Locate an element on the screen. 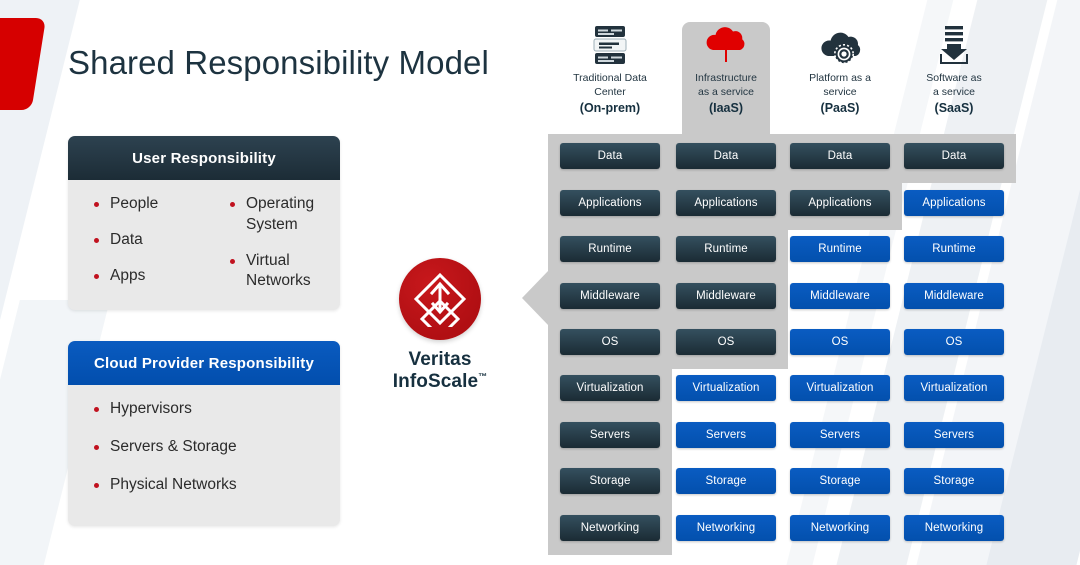 The height and width of the screenshot is (565, 1080). column-header-iaas: Infrastructure as a service (IaaS) is located at coordinates (726, 67).